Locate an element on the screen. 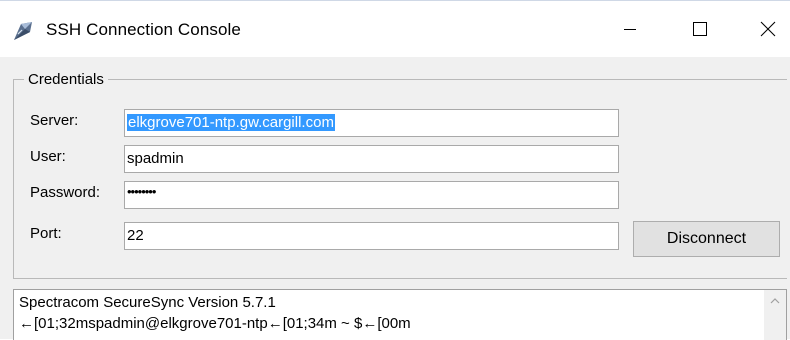  port-input: 22 is located at coordinates (371, 236).